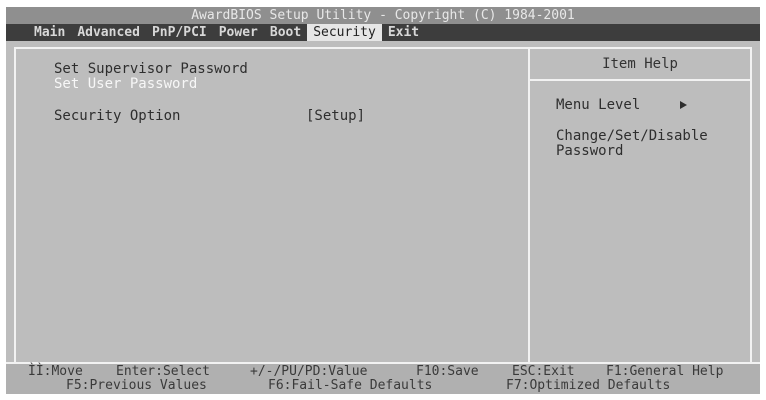 The image size is (766, 400). What do you see at coordinates (125, 84) in the screenshot?
I see `set-user-password-item: Set User Password` at bounding box center [125, 84].